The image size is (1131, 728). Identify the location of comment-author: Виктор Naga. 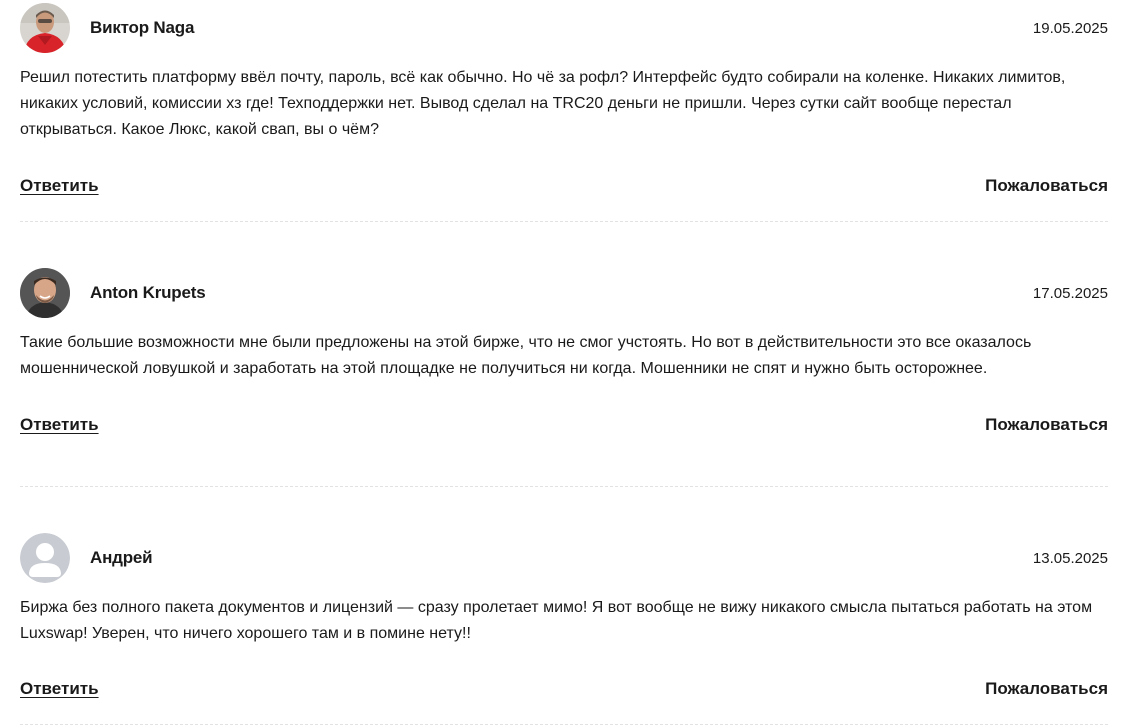
(142, 27).